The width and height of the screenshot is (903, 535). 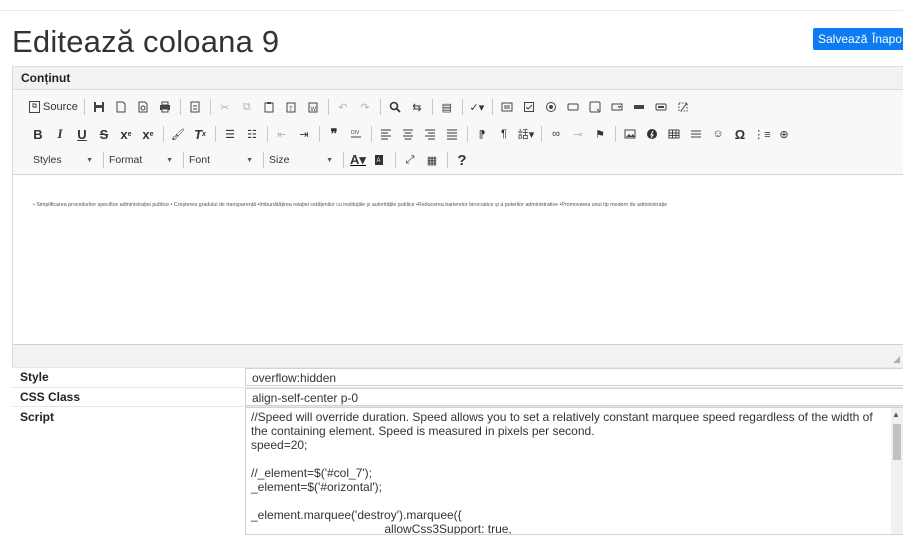 I want to click on select-all-icon: ▤, so click(x=447, y=107).